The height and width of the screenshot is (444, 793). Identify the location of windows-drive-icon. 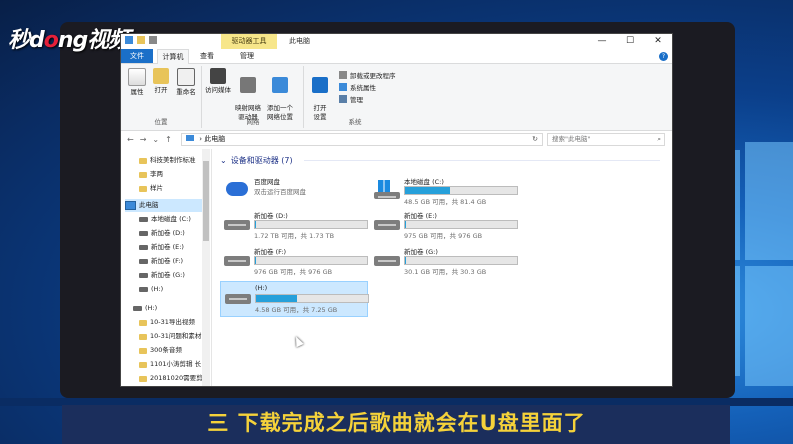
(384, 186).